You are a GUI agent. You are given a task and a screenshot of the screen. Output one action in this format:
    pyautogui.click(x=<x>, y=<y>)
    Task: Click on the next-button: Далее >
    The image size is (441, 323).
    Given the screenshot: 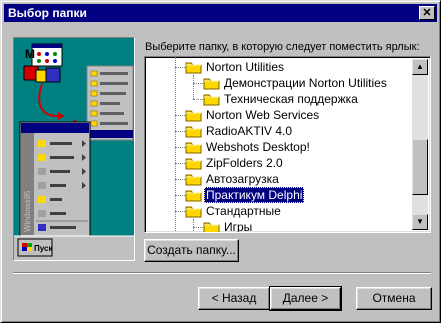 What is the action you would take?
    pyautogui.click(x=305, y=298)
    